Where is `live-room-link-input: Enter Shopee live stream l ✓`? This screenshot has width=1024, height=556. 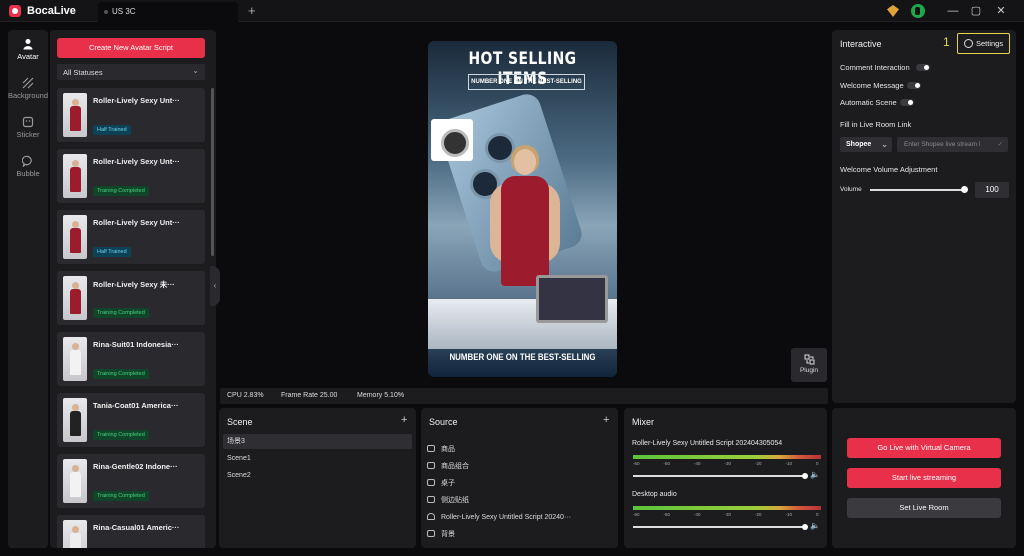
live-room-link-input: Enter Shopee live stream l ✓ is located at coordinates (952, 144).